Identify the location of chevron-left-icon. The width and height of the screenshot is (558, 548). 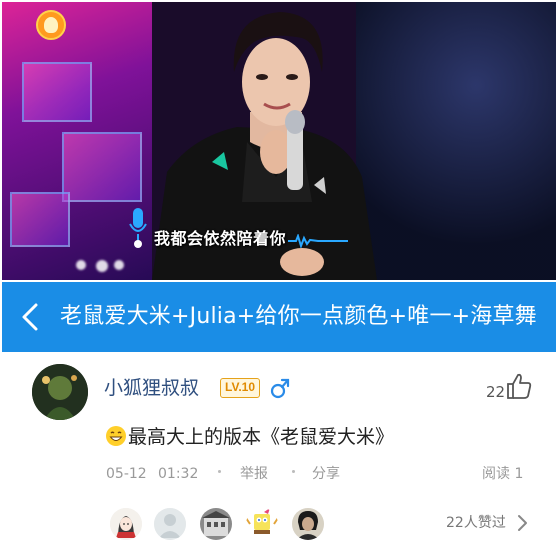
(31, 317).